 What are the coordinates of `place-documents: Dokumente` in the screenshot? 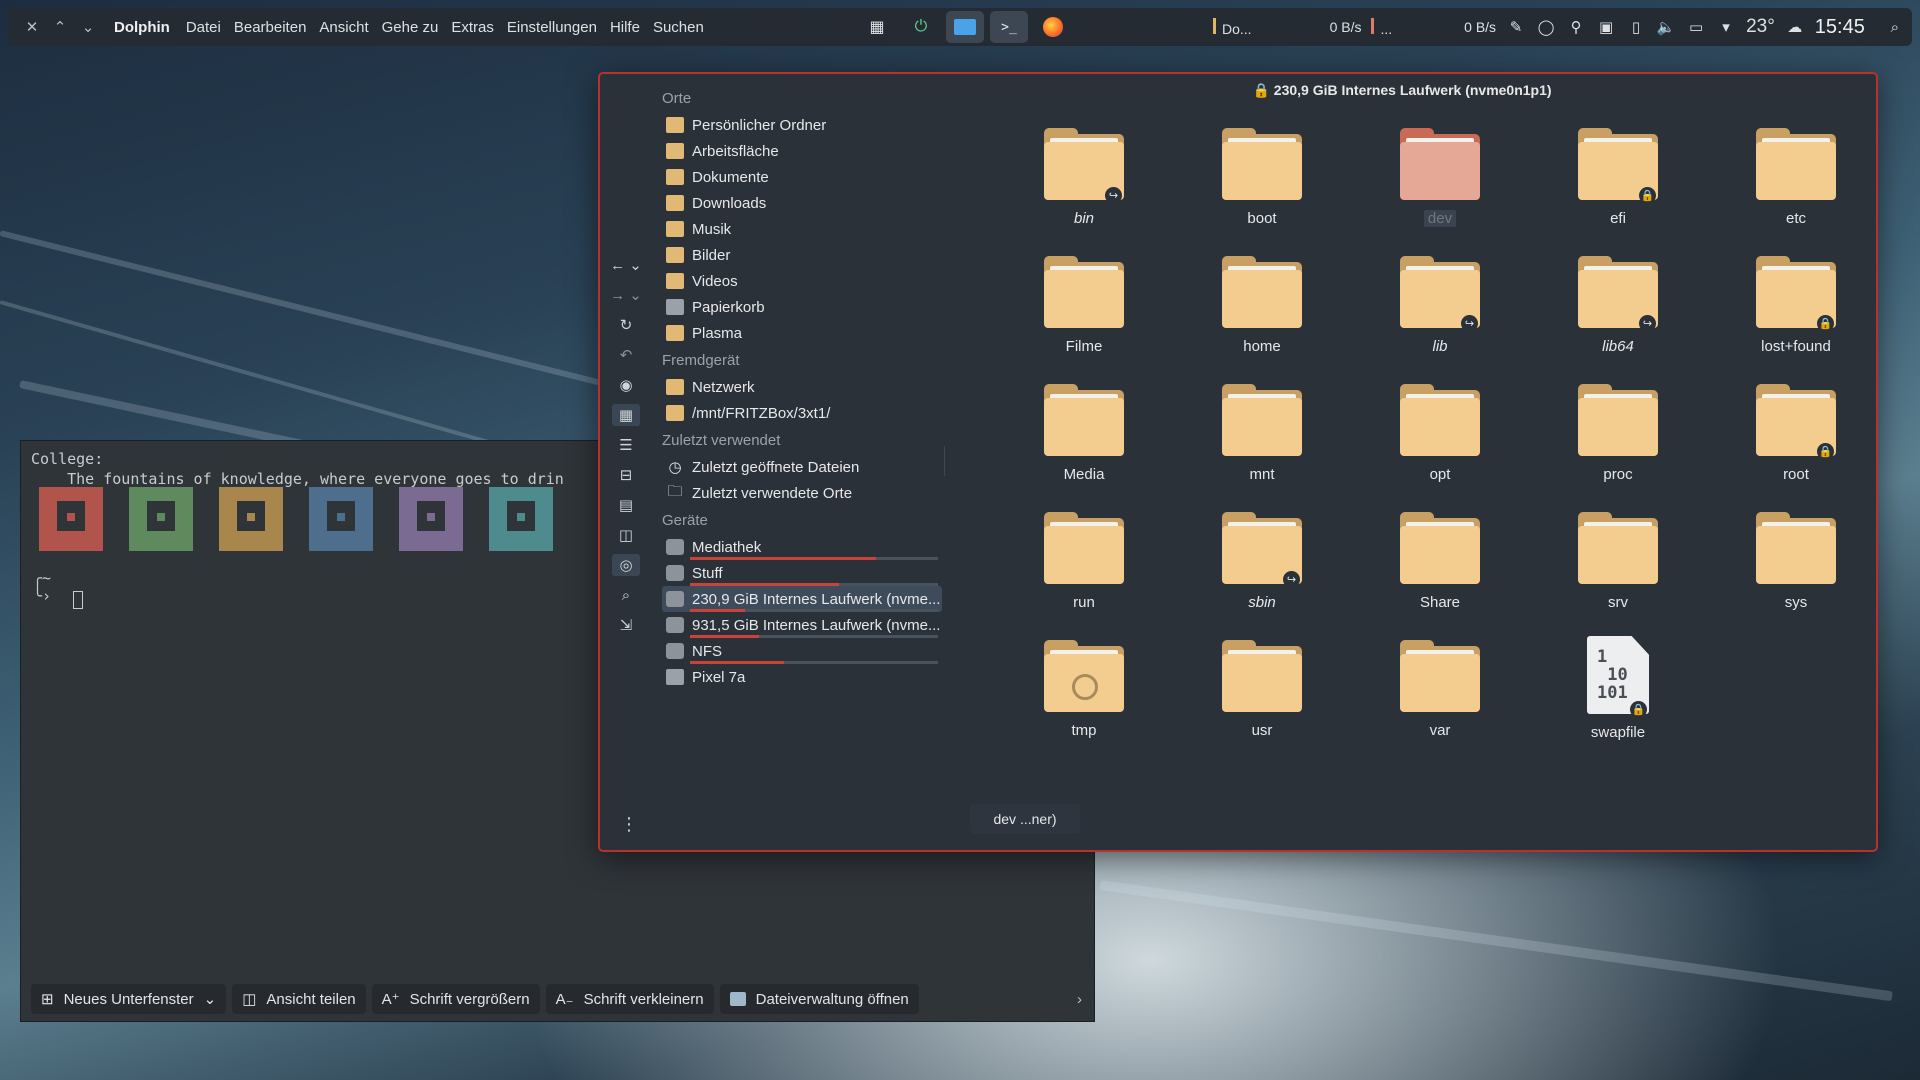 It's located at (802, 177).